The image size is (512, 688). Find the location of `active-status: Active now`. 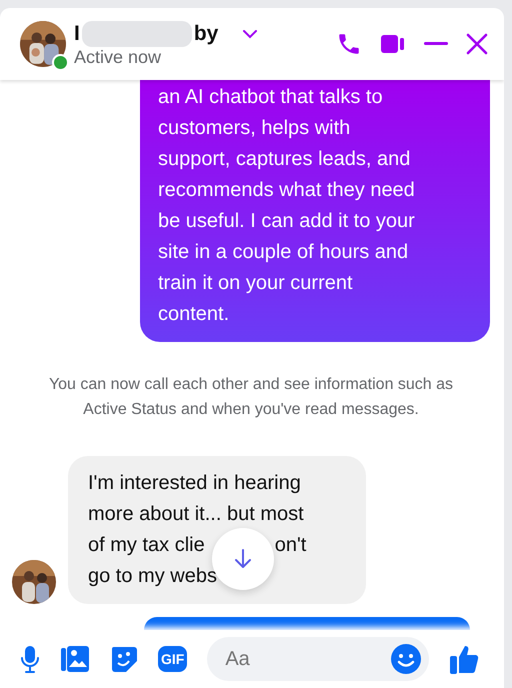

active-status: Active now is located at coordinates (118, 57).